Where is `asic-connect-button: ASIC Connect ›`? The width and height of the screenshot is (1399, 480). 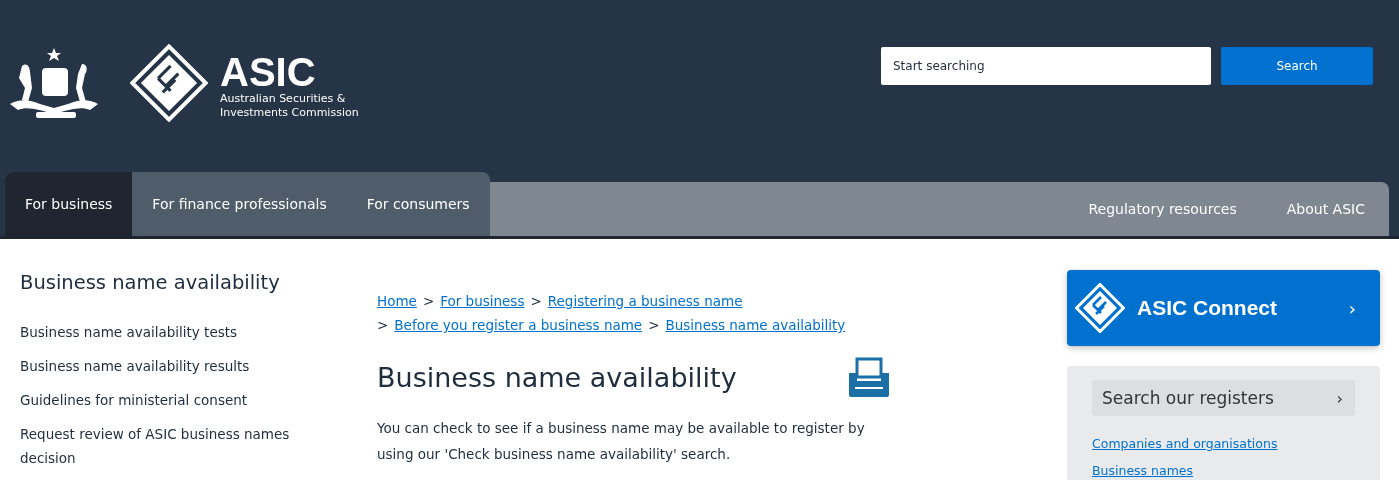
asic-connect-button: ASIC Connect › is located at coordinates (1223, 308).